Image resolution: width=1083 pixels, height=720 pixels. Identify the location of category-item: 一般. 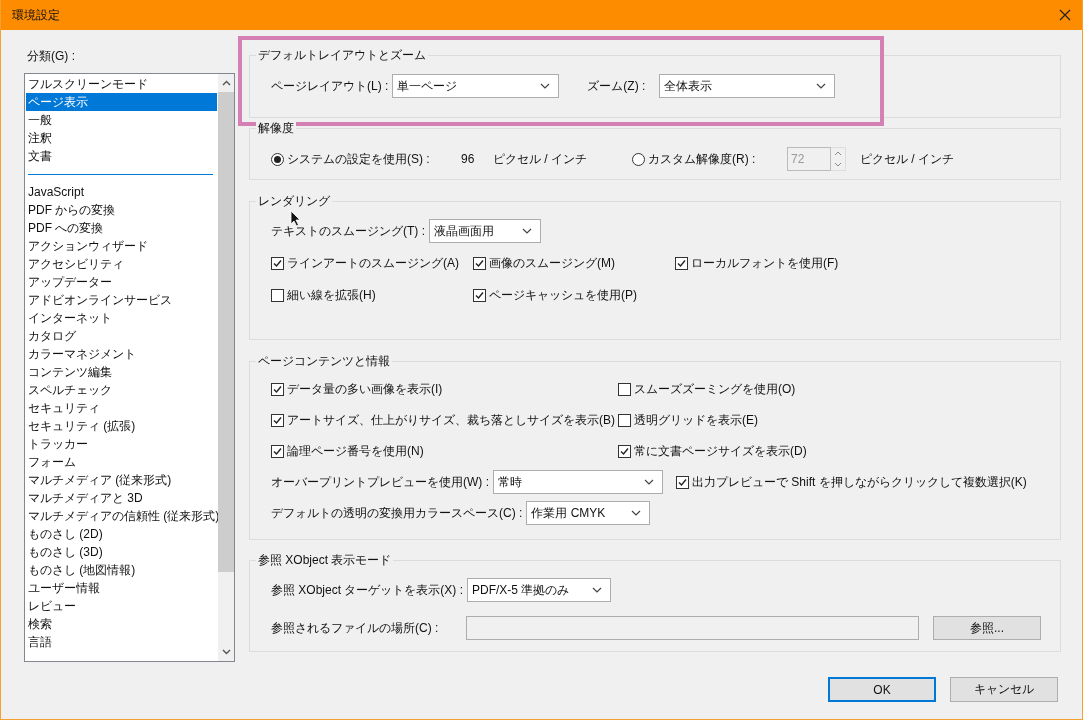
(121, 120).